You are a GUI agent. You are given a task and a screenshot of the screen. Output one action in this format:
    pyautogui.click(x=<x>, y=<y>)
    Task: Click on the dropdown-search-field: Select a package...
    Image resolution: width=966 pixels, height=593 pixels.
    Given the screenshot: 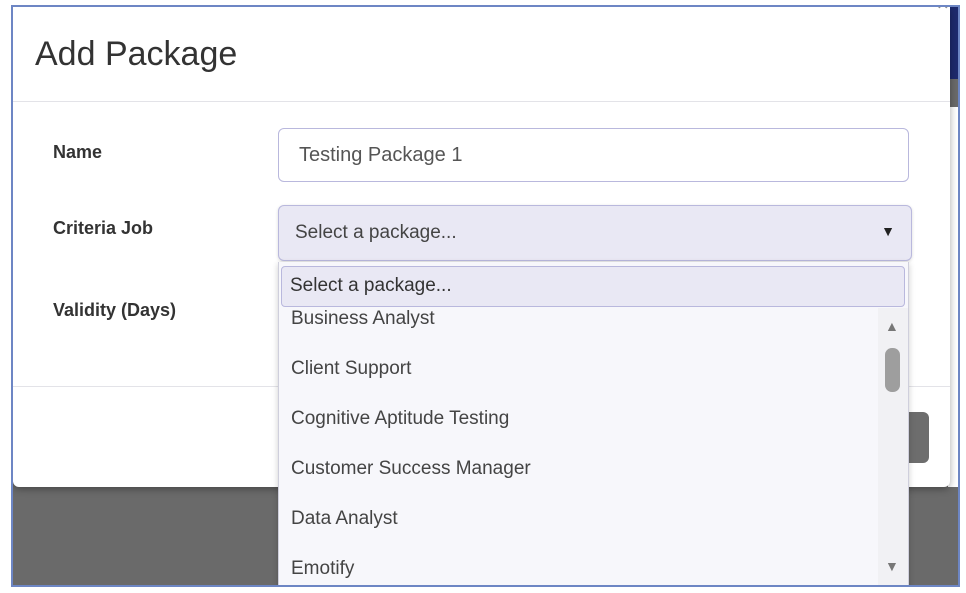 What is the action you would take?
    pyautogui.click(x=593, y=286)
    